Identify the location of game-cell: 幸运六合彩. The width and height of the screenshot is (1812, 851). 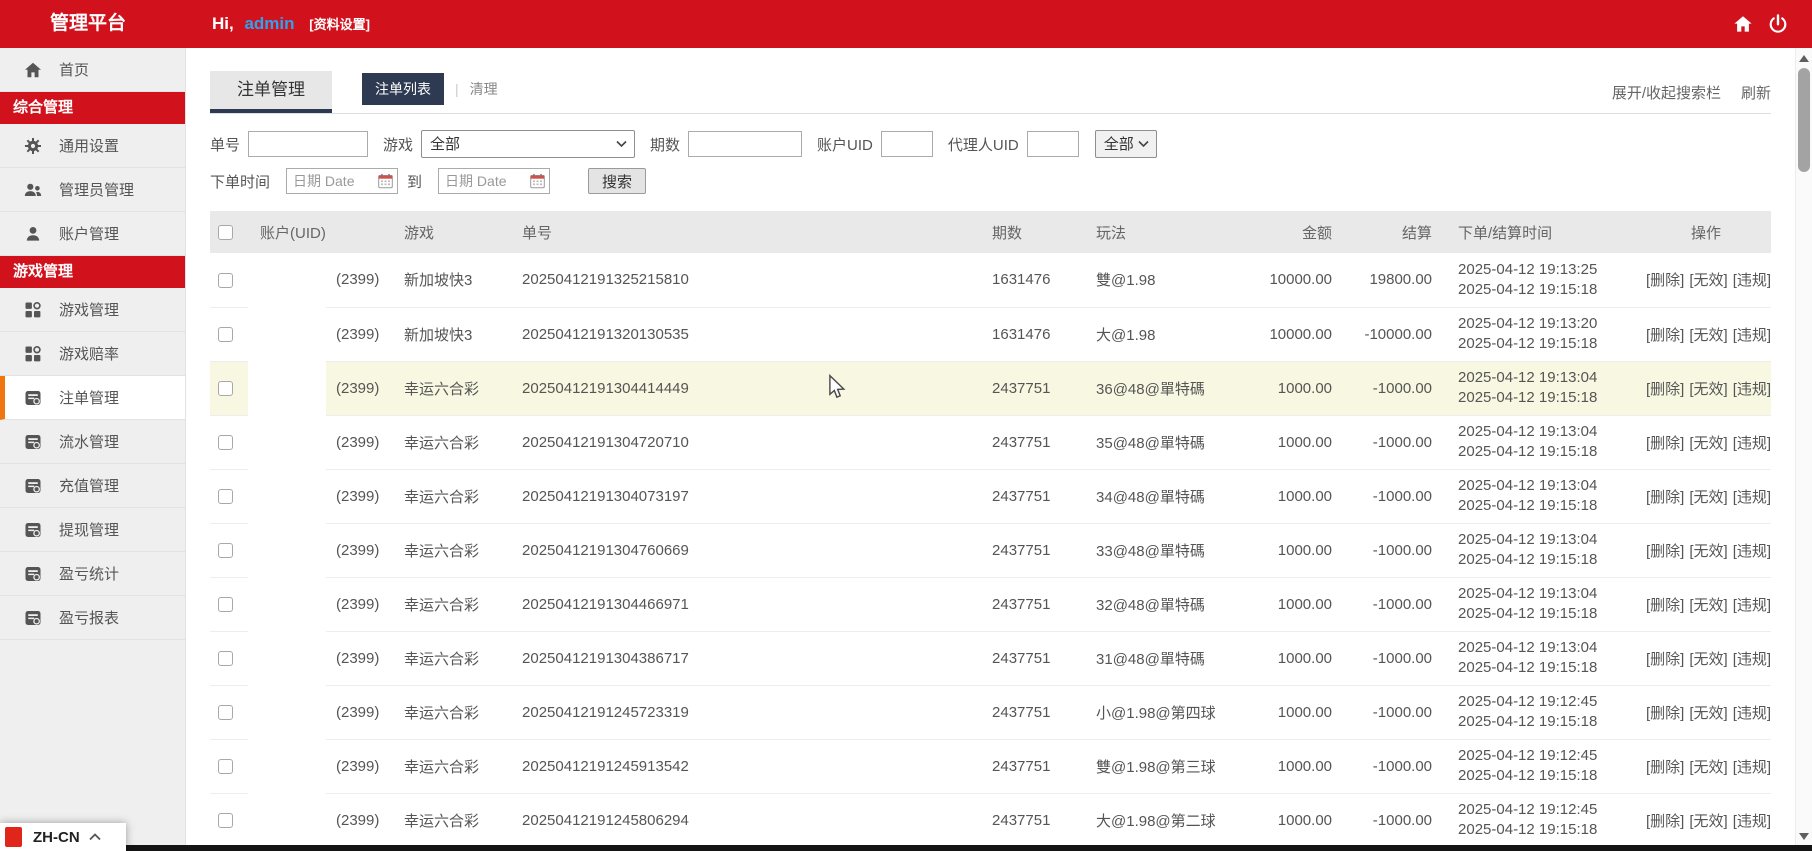
(451, 658).